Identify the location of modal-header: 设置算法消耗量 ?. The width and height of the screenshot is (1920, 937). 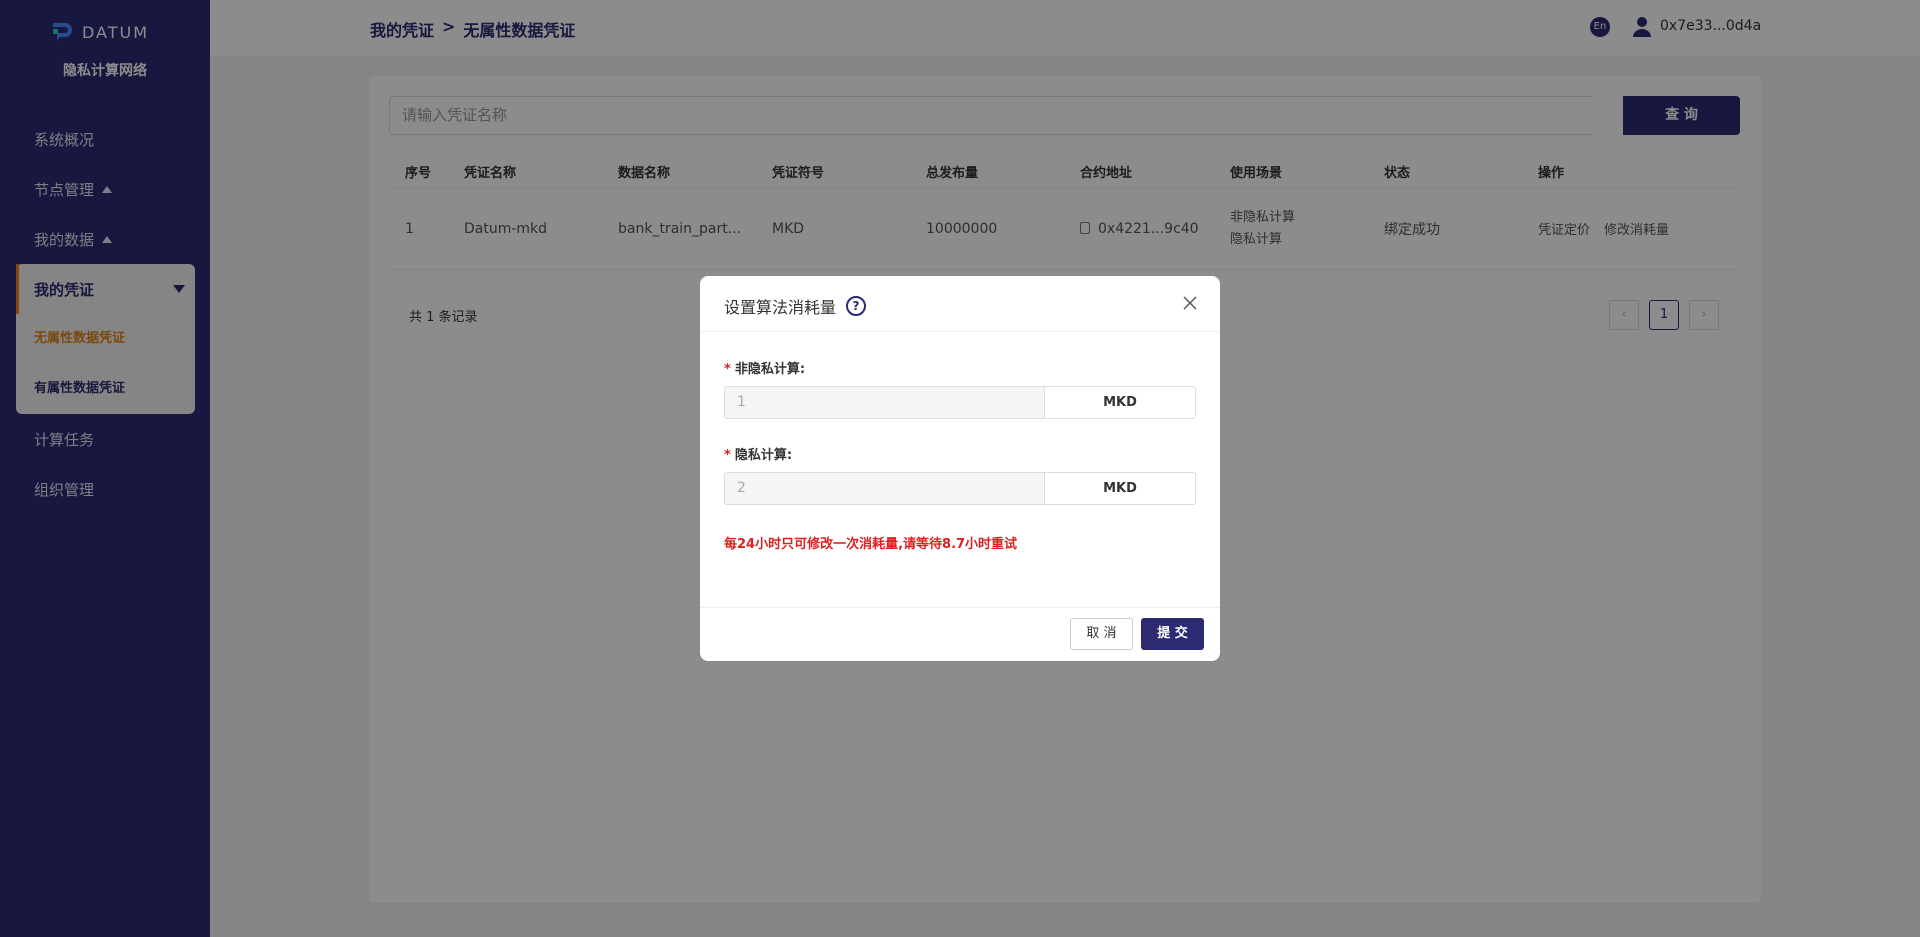
(960, 304).